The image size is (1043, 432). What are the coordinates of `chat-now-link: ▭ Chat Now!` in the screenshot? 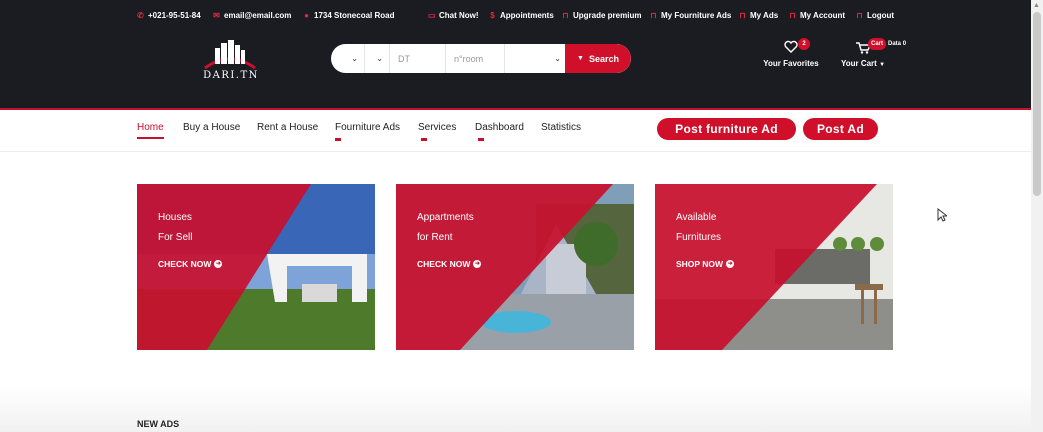 It's located at (453, 15).